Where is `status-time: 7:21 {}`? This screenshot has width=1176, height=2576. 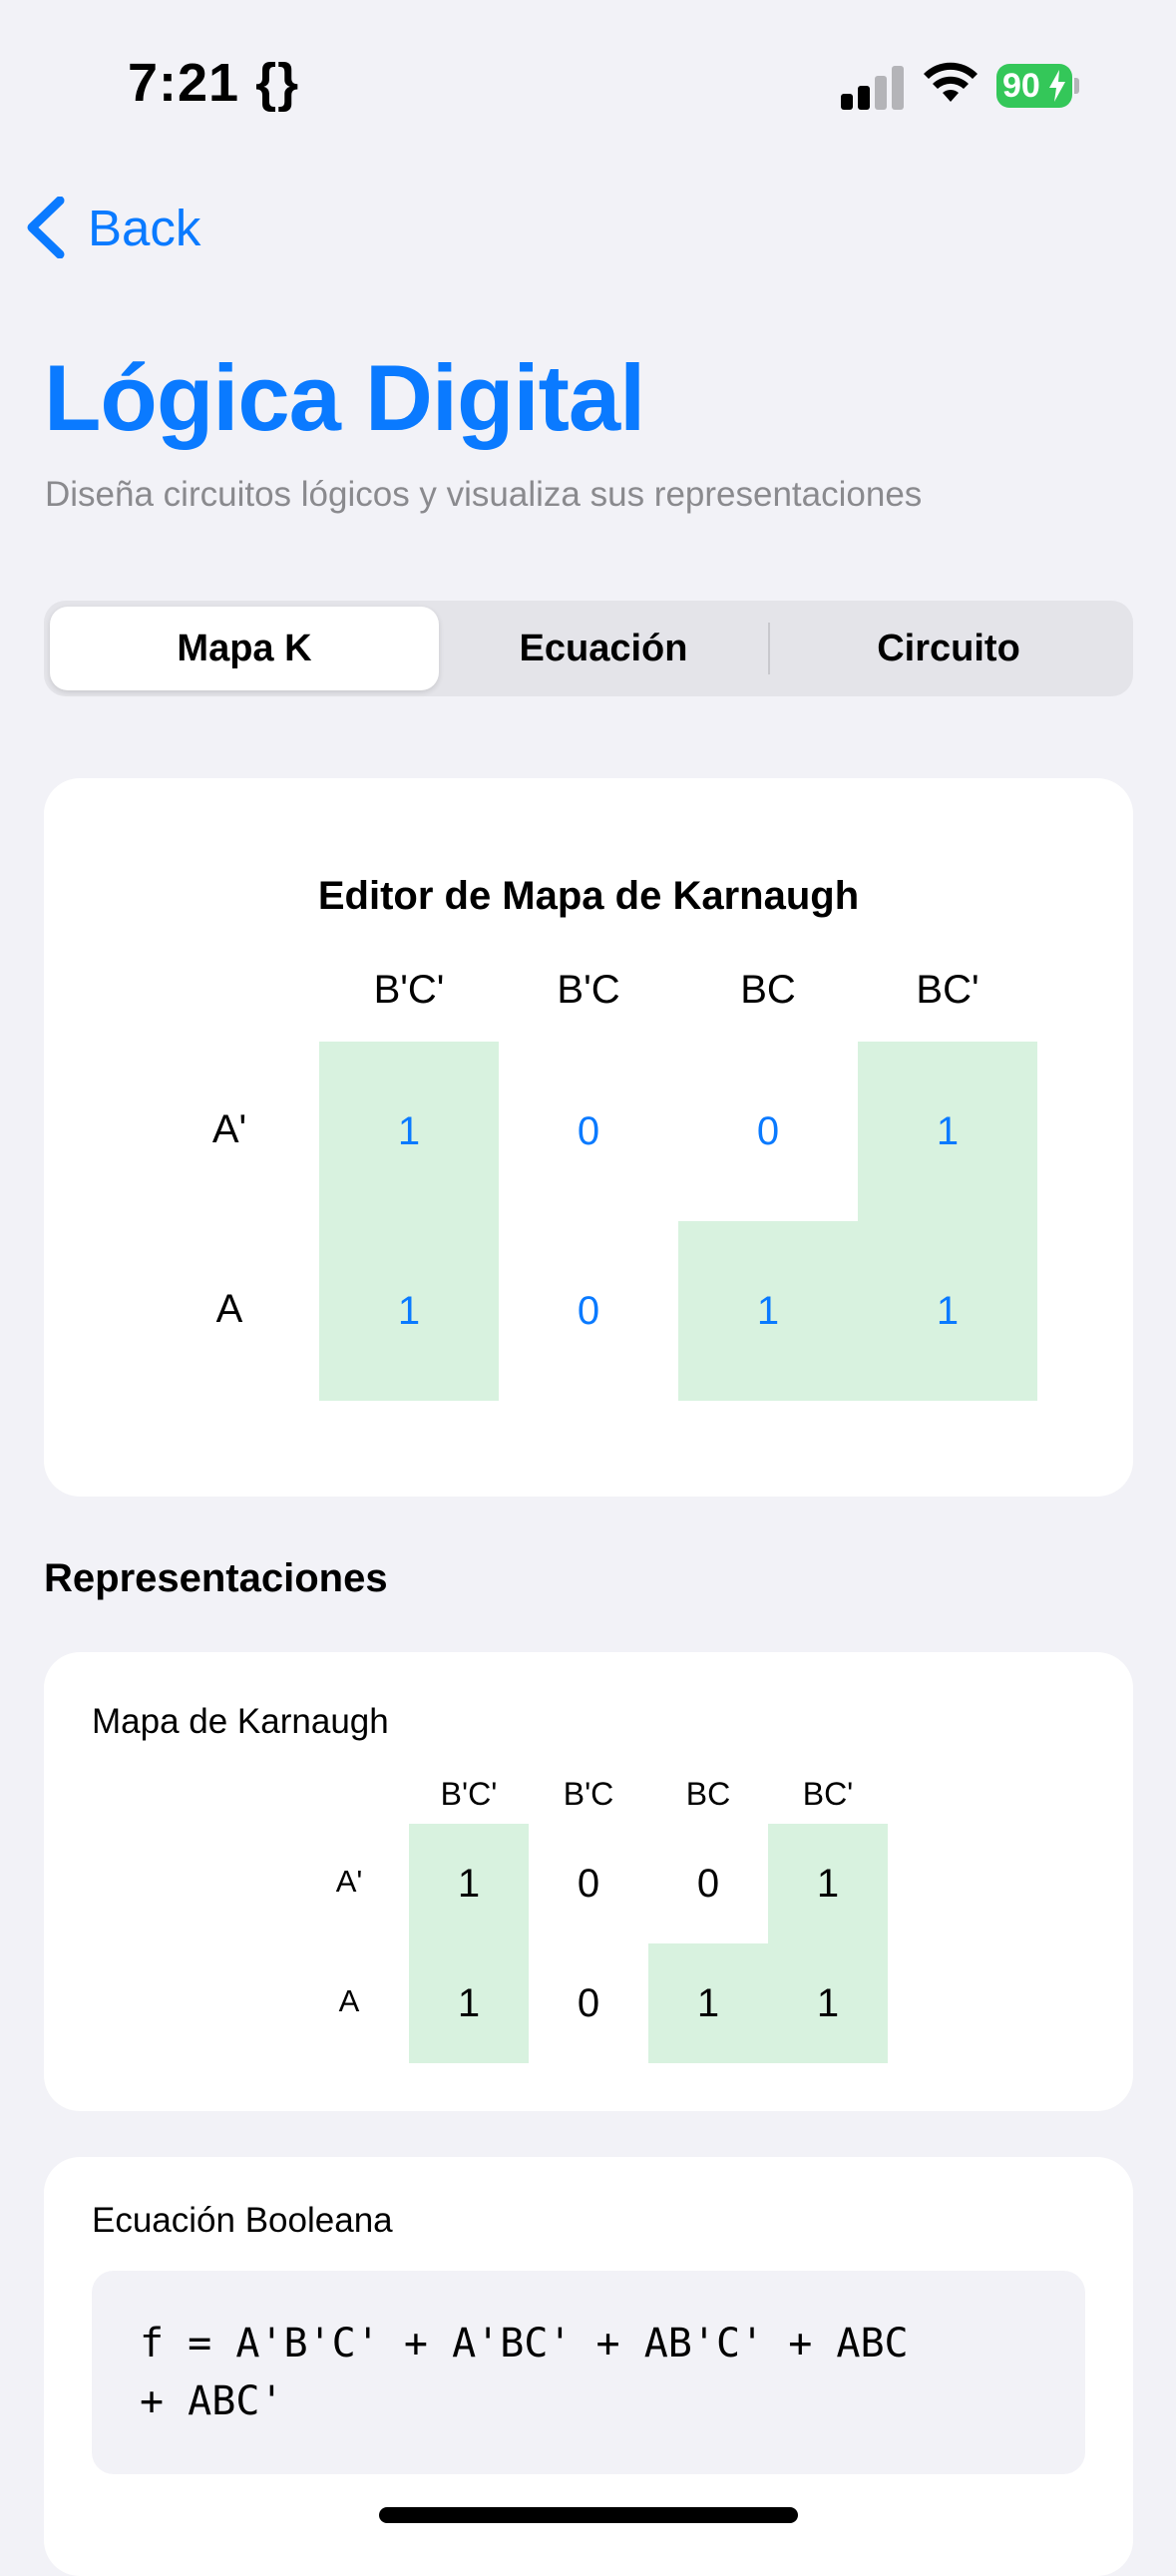 status-time: 7:21 {} is located at coordinates (214, 83).